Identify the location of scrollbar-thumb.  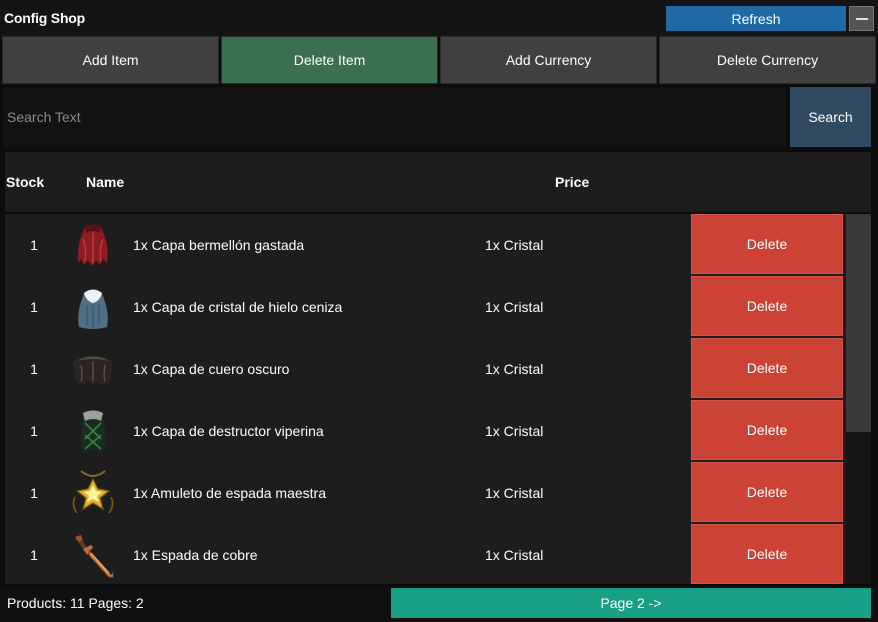
(858, 323).